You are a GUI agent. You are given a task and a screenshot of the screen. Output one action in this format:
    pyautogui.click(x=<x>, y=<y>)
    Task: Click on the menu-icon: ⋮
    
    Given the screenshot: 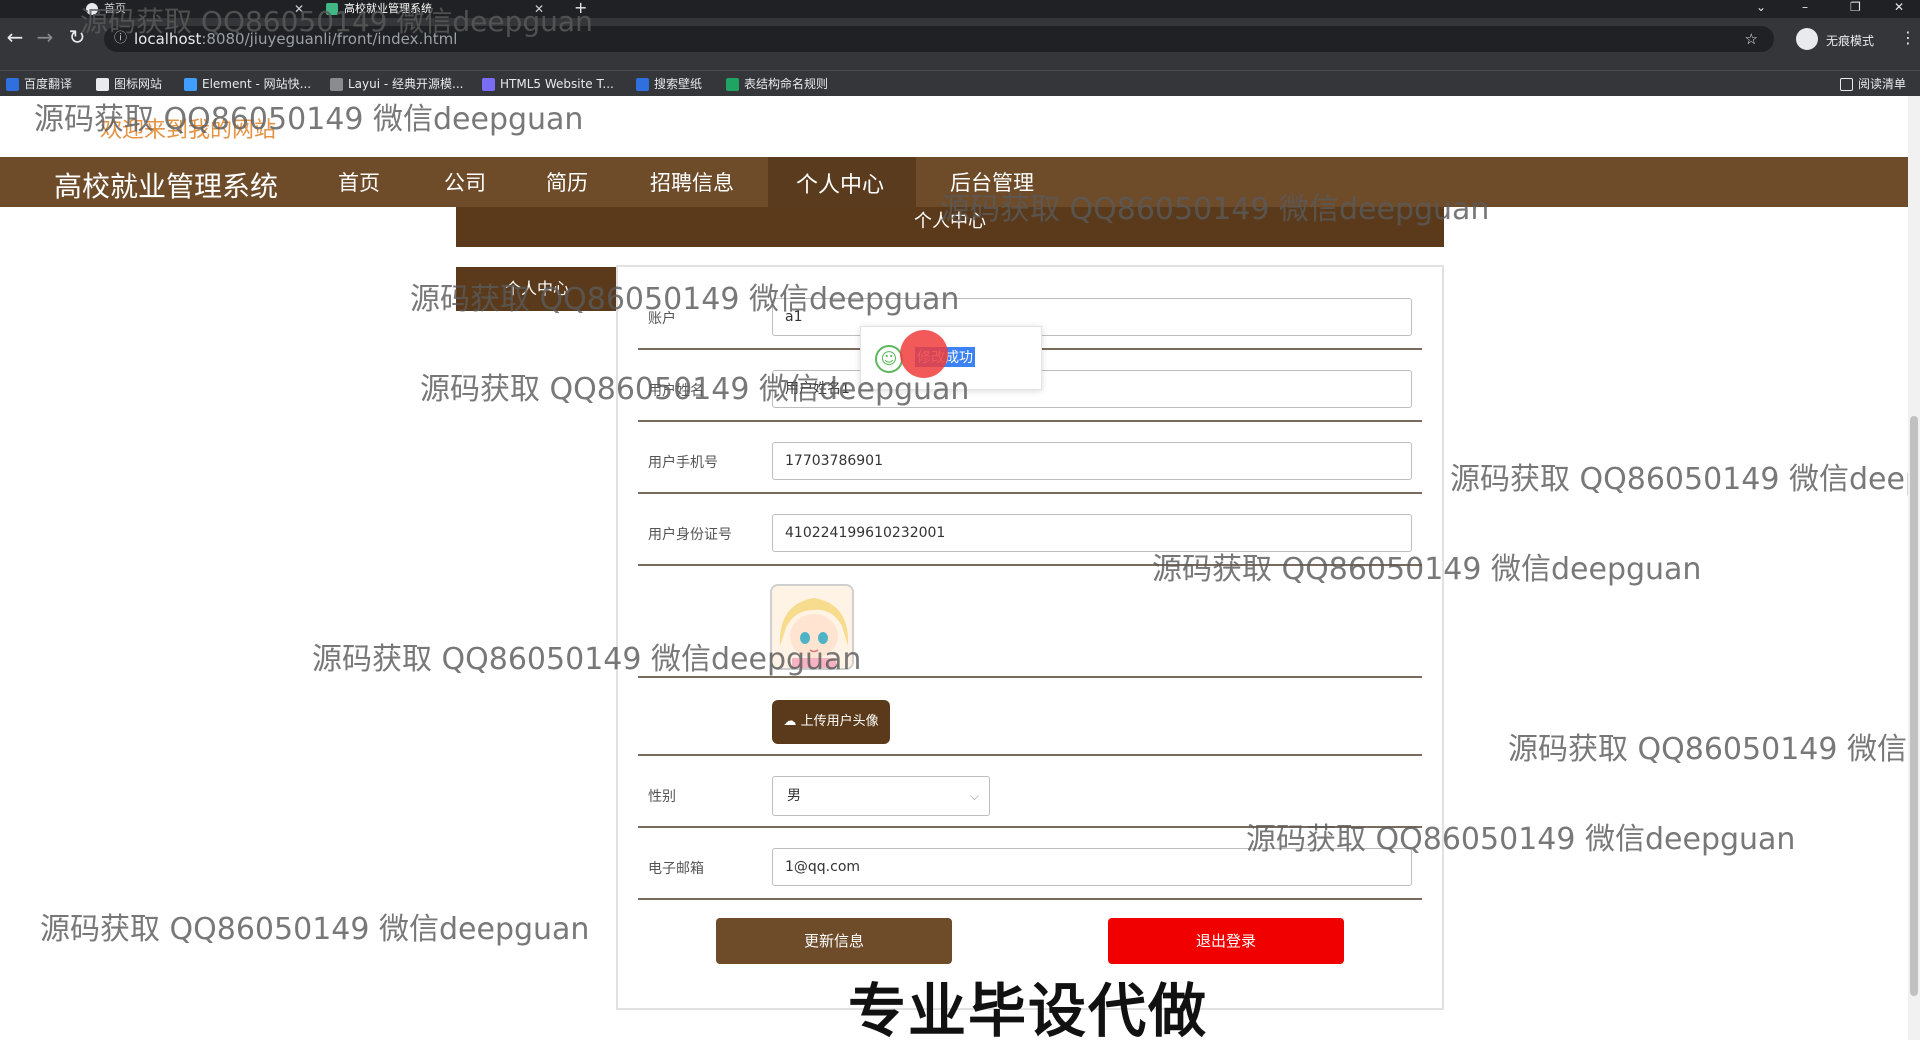 What is the action you would take?
    pyautogui.click(x=1908, y=37)
    